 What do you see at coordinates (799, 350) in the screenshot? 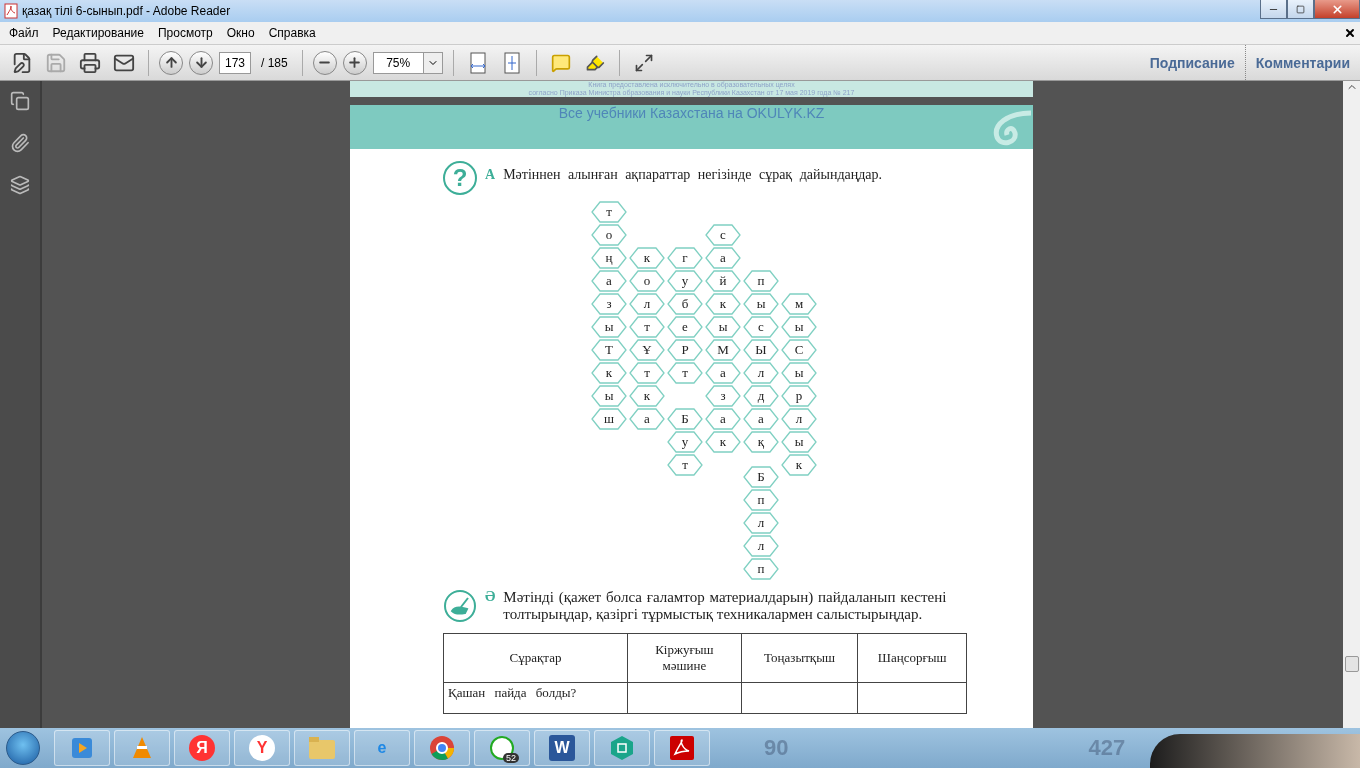
I see `letter-hex: С` at bounding box center [799, 350].